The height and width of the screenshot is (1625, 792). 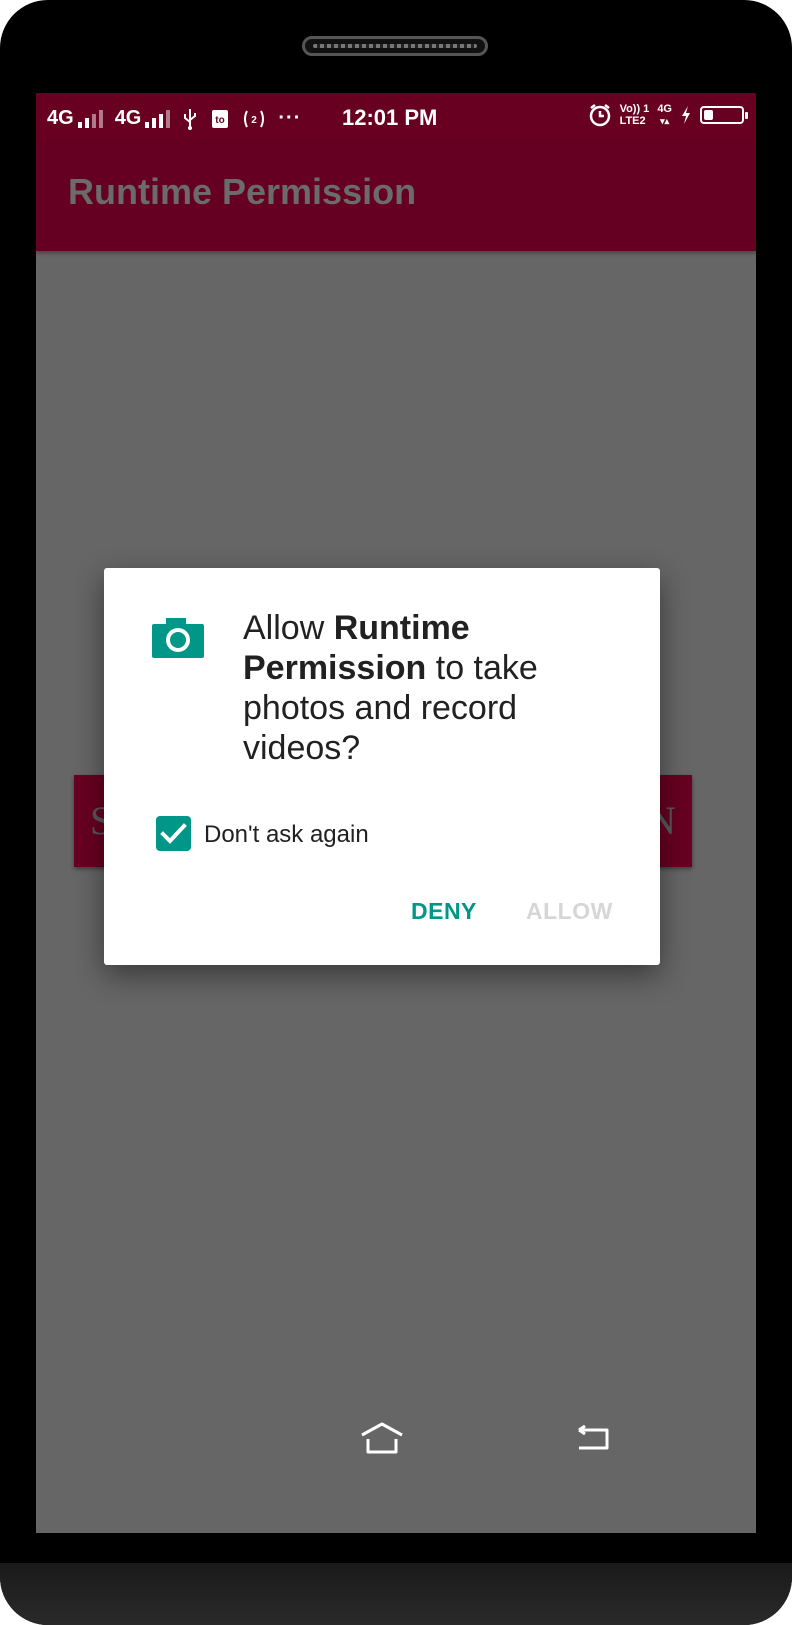 I want to click on battery-fill, so click(x=708, y=115).